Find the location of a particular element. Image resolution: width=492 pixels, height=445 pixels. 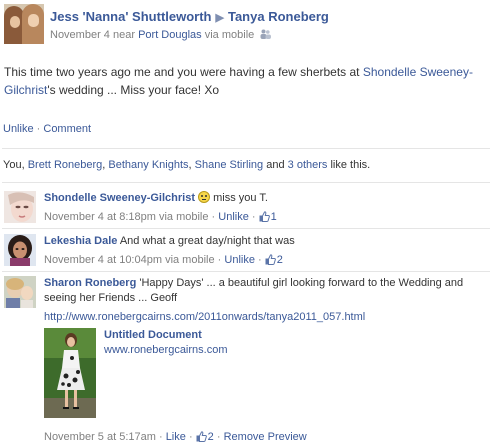

post-actions: Unlike · Comment is located at coordinates (47, 129).